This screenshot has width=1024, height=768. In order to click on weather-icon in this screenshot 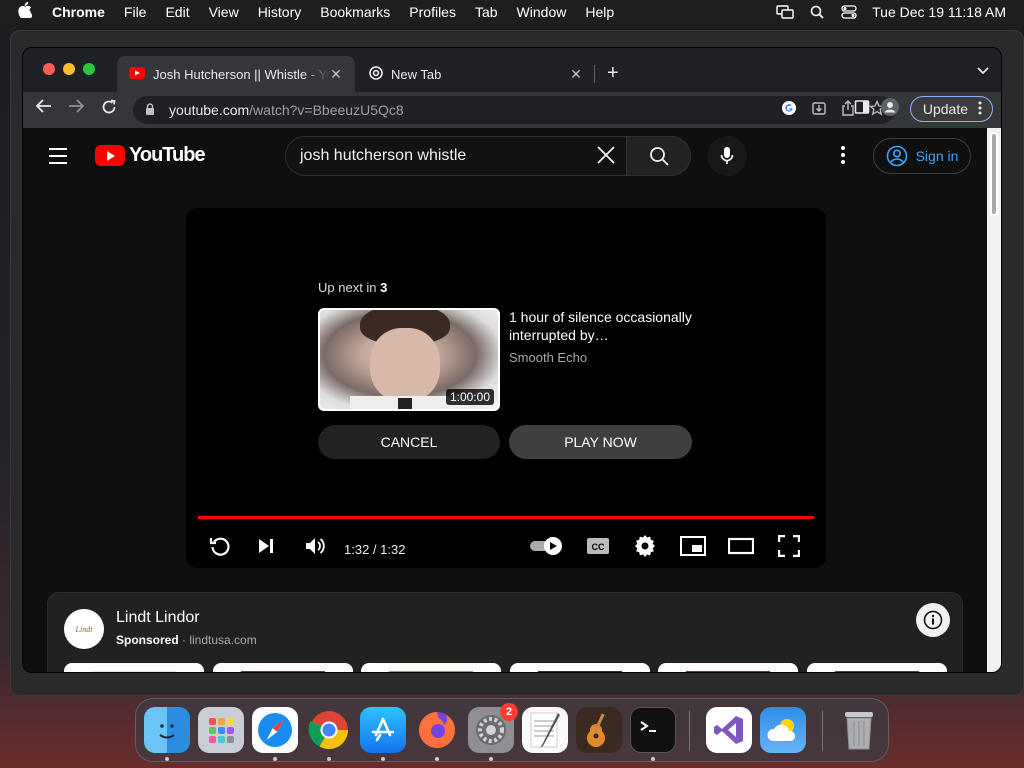, I will do `click(783, 730)`.